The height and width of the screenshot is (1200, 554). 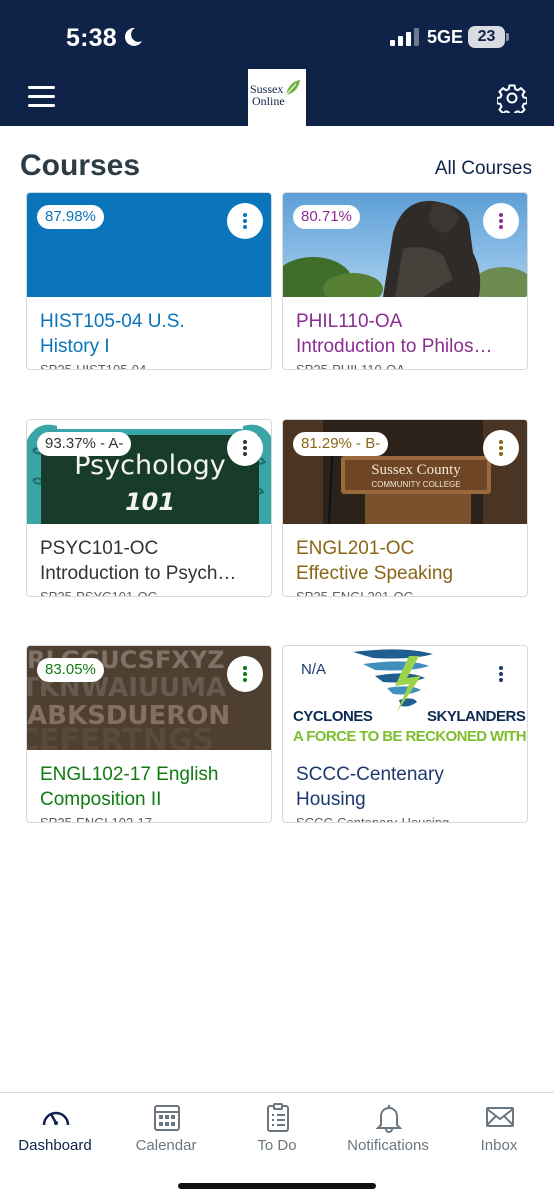 What do you see at coordinates (292, 88) in the screenshot?
I see `leaf-icon` at bounding box center [292, 88].